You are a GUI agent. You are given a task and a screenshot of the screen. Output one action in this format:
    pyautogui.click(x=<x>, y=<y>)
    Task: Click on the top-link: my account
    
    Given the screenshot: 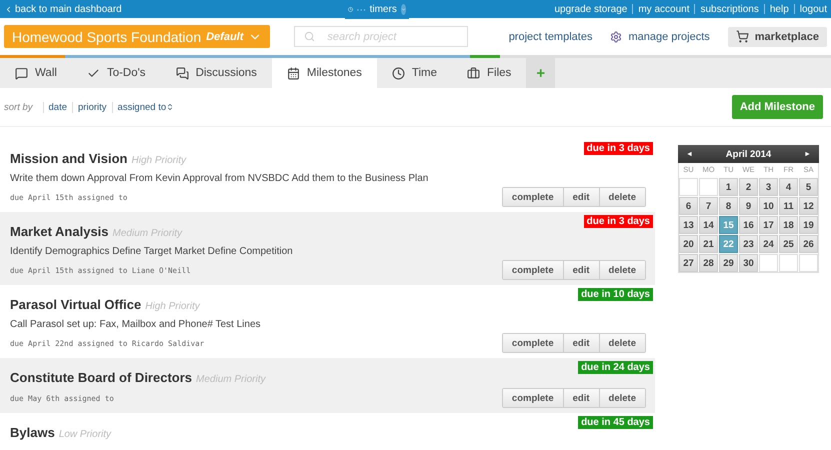 What is the action you would take?
    pyautogui.click(x=664, y=9)
    